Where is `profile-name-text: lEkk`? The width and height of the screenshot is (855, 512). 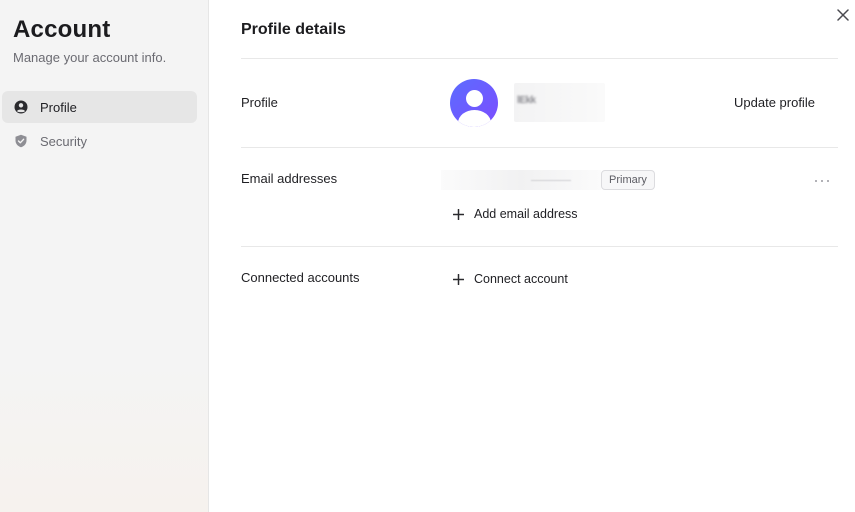
profile-name-text: lEkk is located at coordinates (526, 100).